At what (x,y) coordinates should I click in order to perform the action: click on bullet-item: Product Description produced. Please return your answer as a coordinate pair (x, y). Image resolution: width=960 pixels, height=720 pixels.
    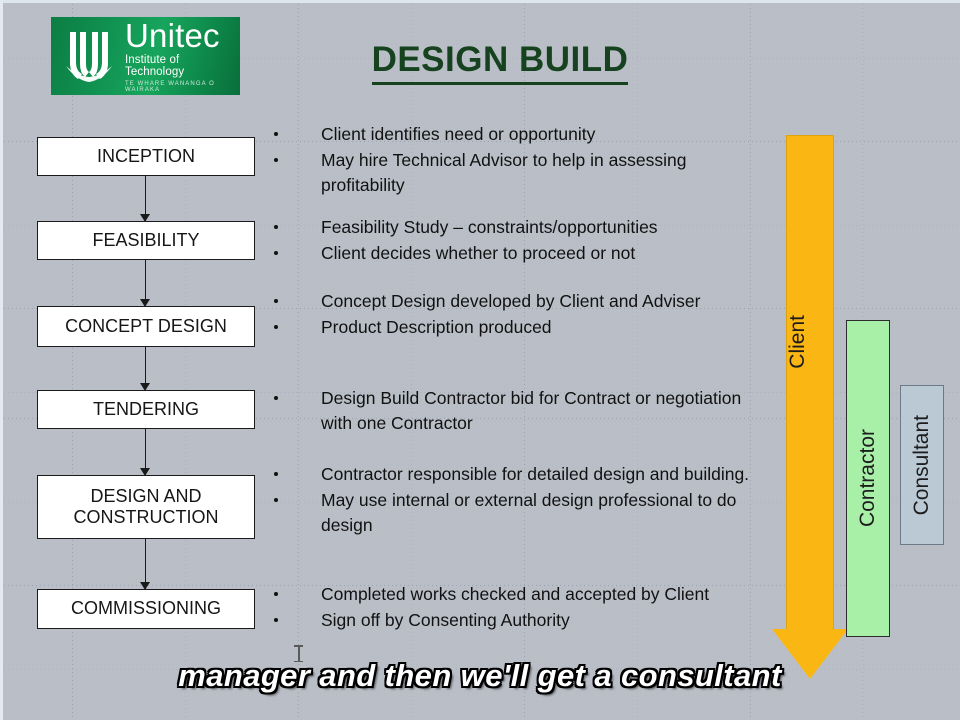
    Looking at the image, I should click on (515, 327).